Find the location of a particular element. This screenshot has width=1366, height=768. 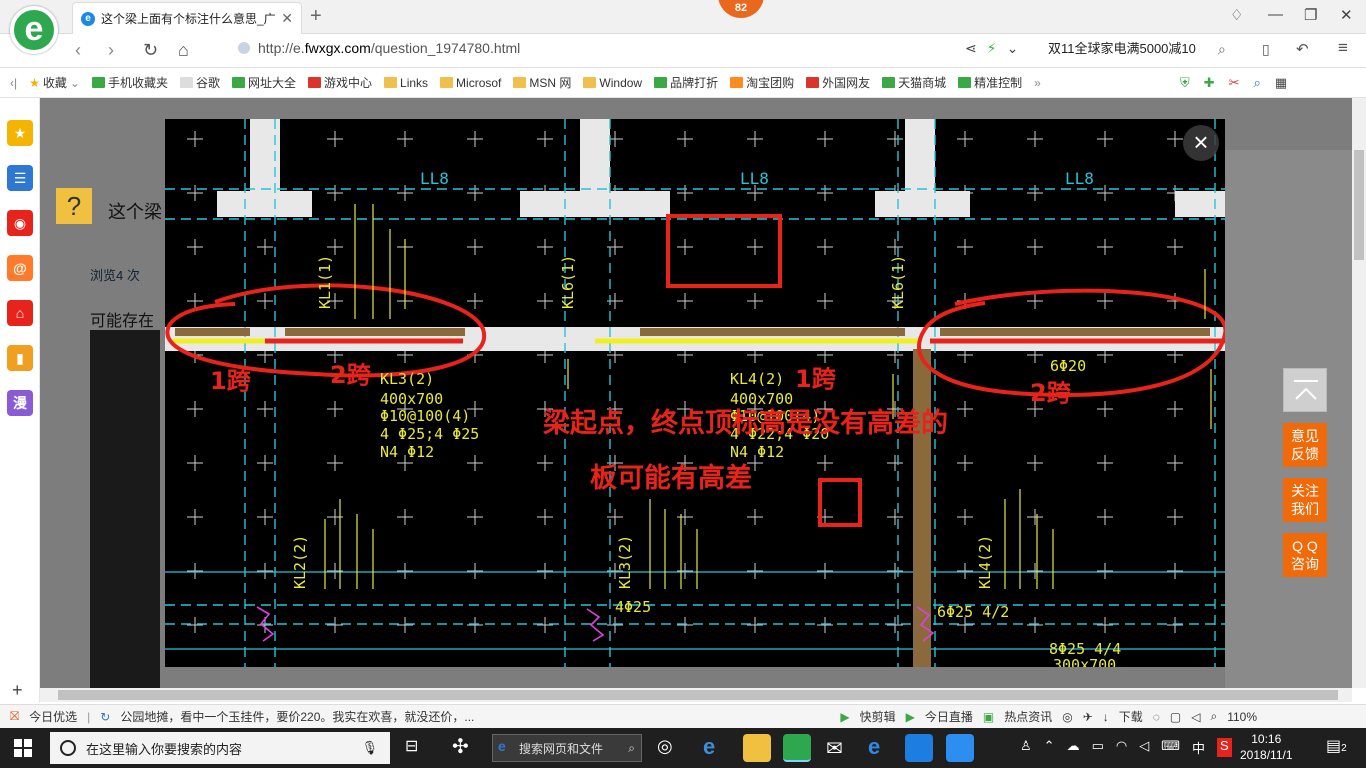

pinwheel-icon: ✣ is located at coordinates (460, 746).